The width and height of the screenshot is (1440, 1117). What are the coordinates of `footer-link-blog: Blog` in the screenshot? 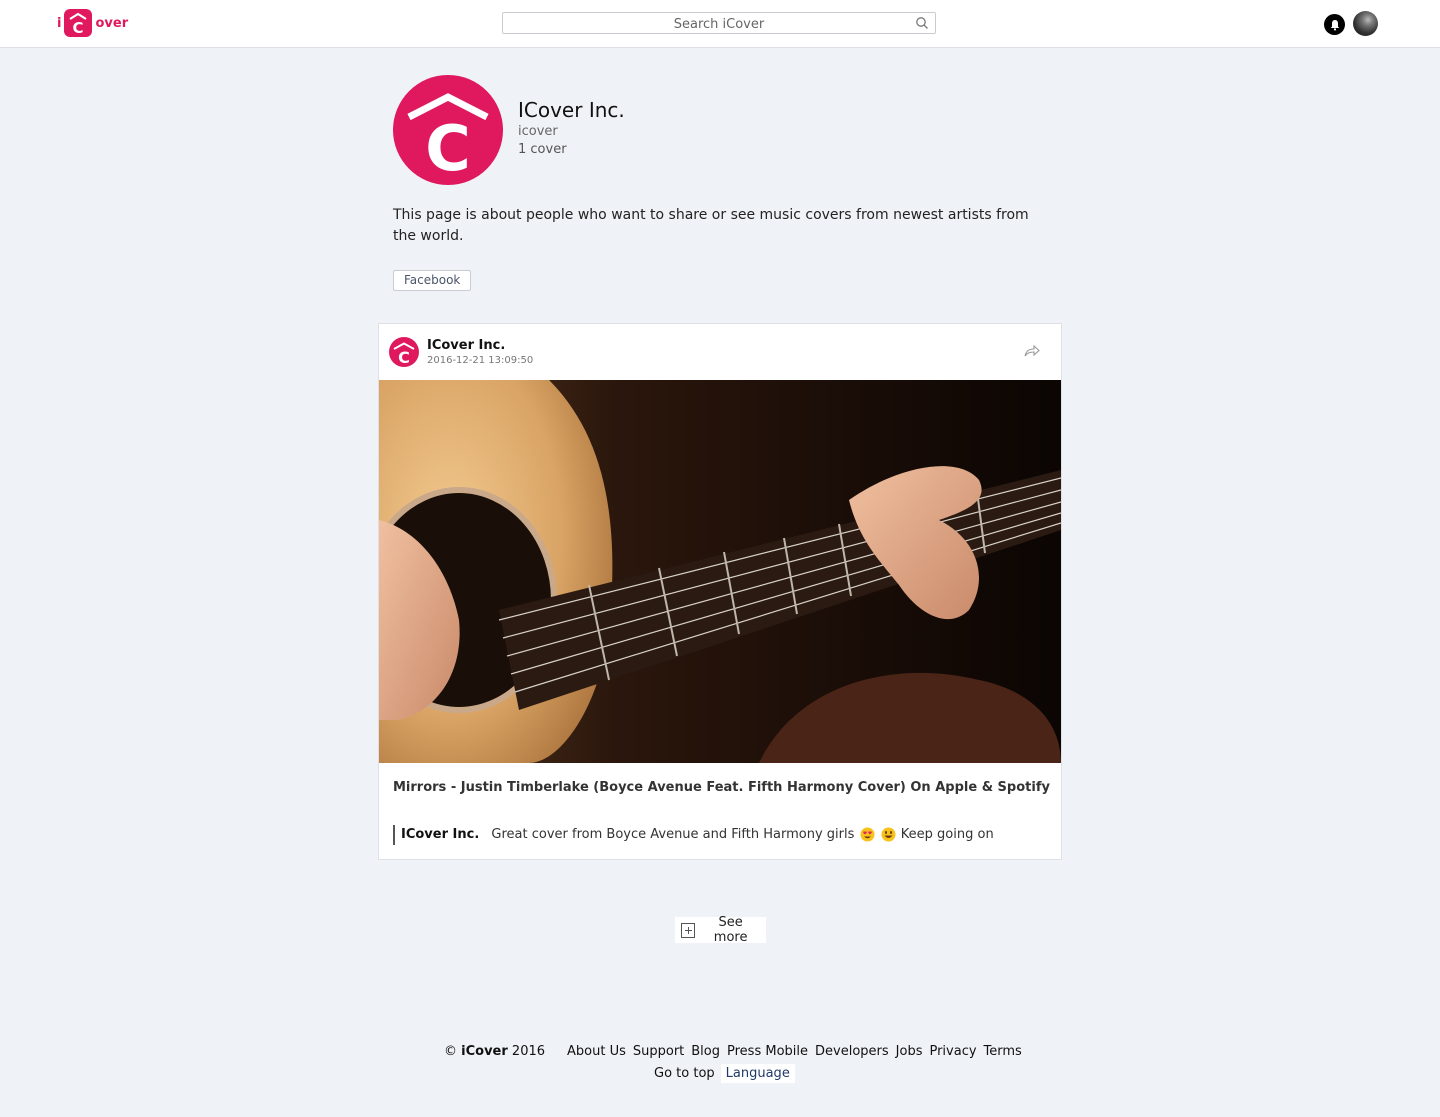 It's located at (705, 1051).